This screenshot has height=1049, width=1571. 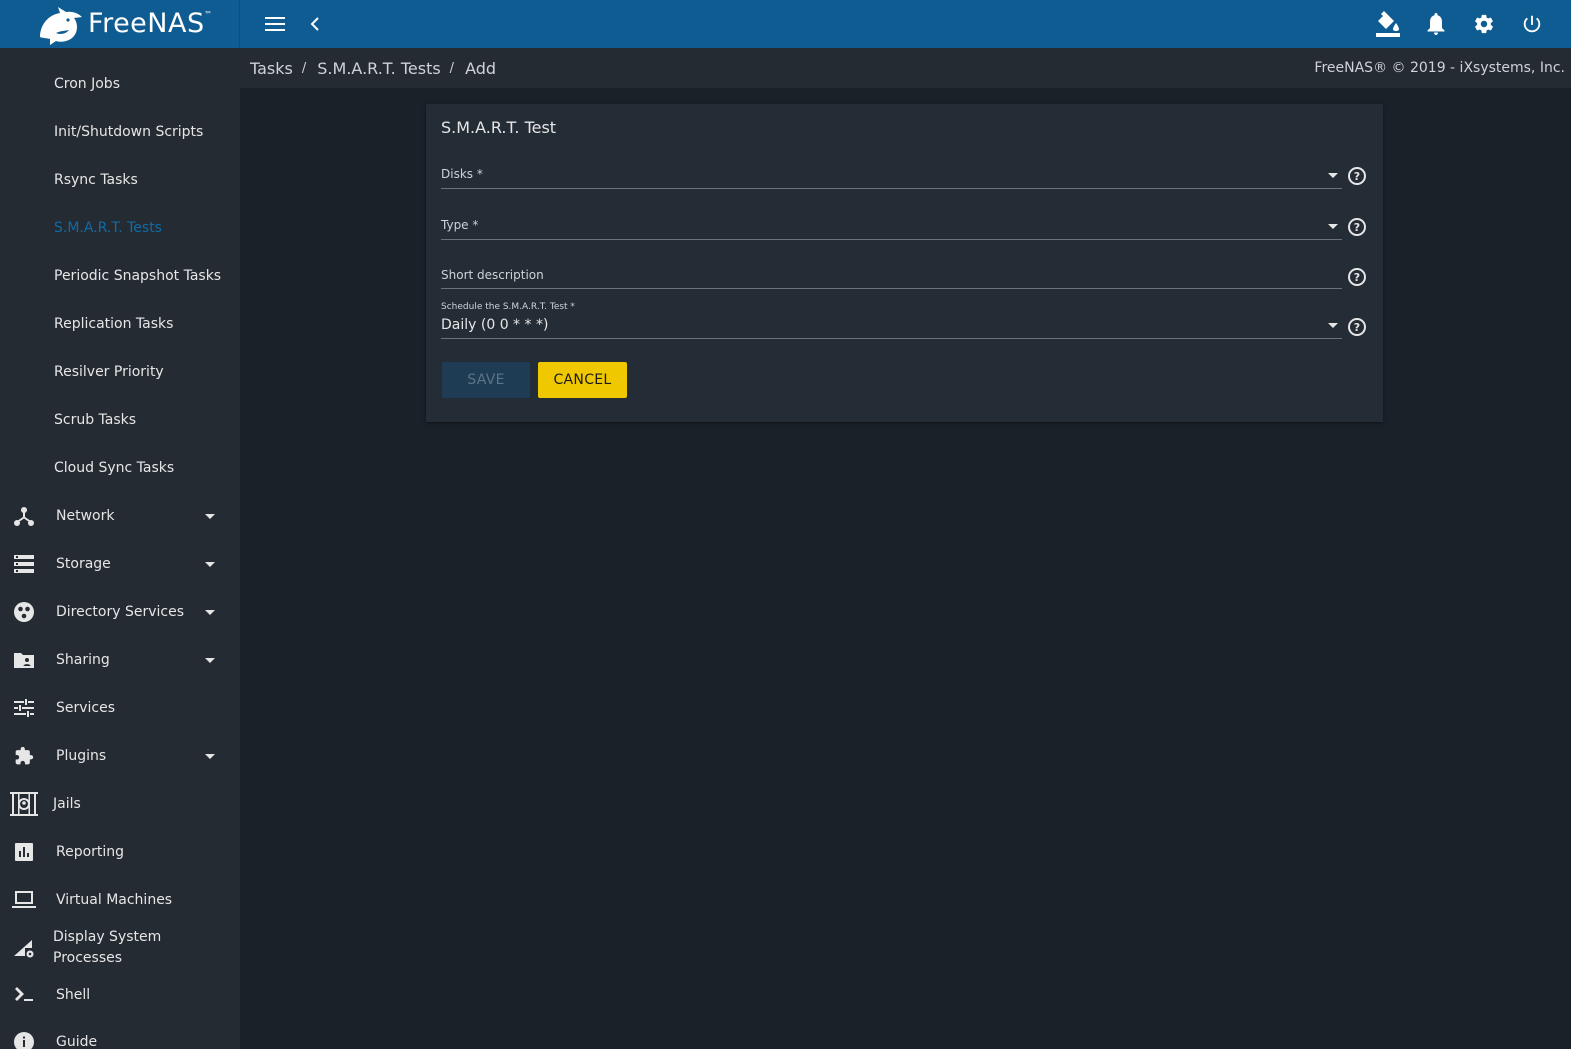 I want to click on sidebar-item-label: Network, so click(x=85, y=516).